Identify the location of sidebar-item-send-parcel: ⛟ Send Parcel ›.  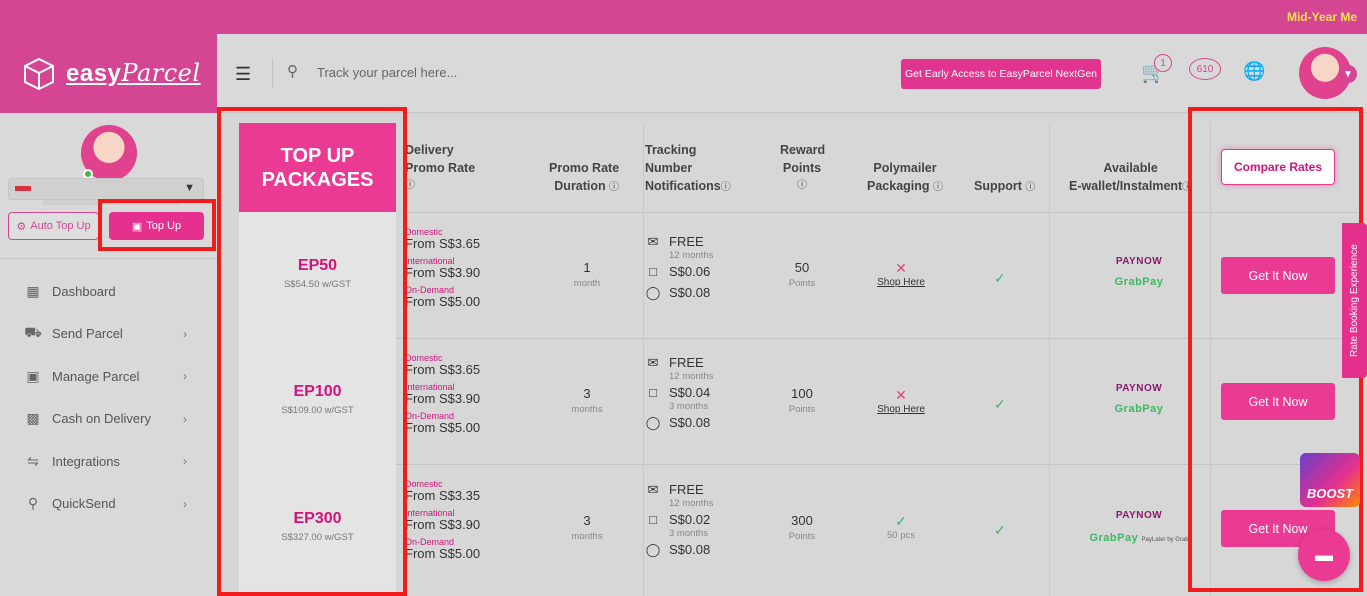
(108, 334).